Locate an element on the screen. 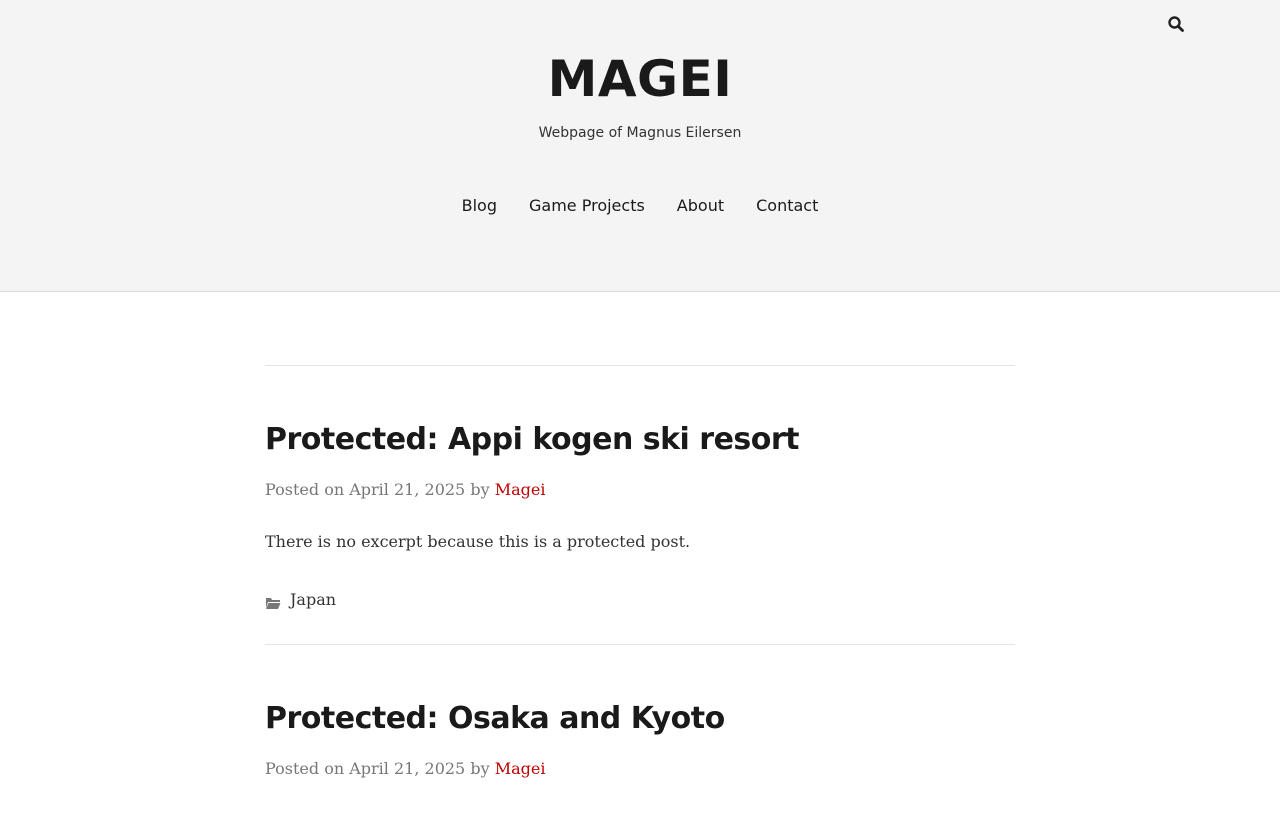 Image resolution: width=1280 pixels, height=813 pixels. post-title: Protected: Appi kogen ski resort is located at coordinates (640, 440).